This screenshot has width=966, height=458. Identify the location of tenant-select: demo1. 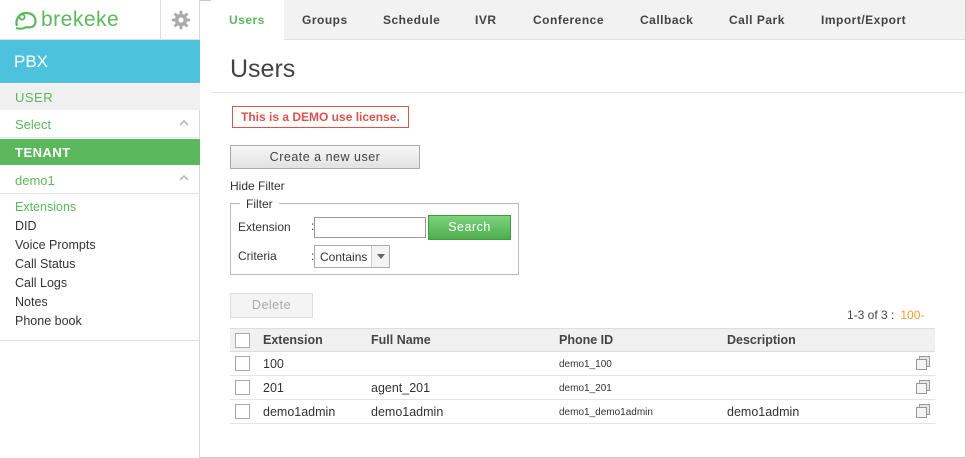
(100, 180).